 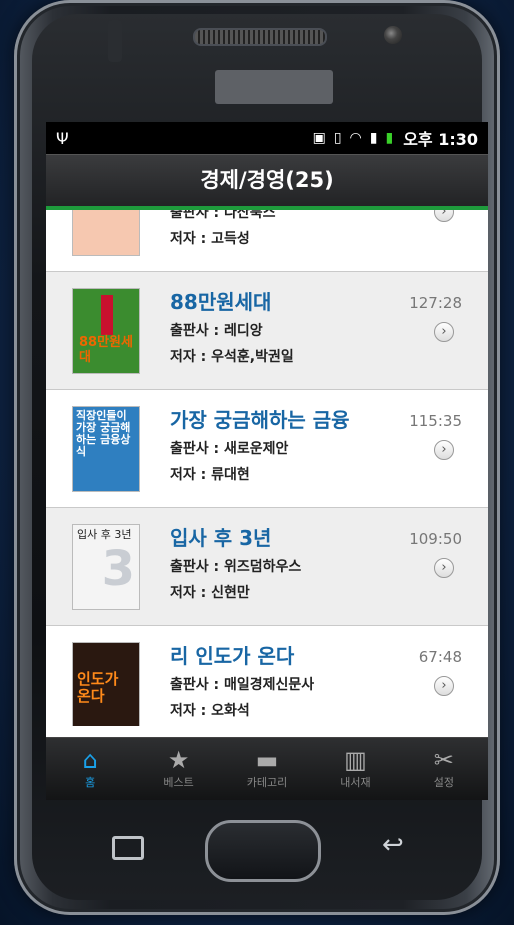 I want to click on cover-title: 직장인들이 가장 궁금해하는 금융상식, so click(x=103, y=434).